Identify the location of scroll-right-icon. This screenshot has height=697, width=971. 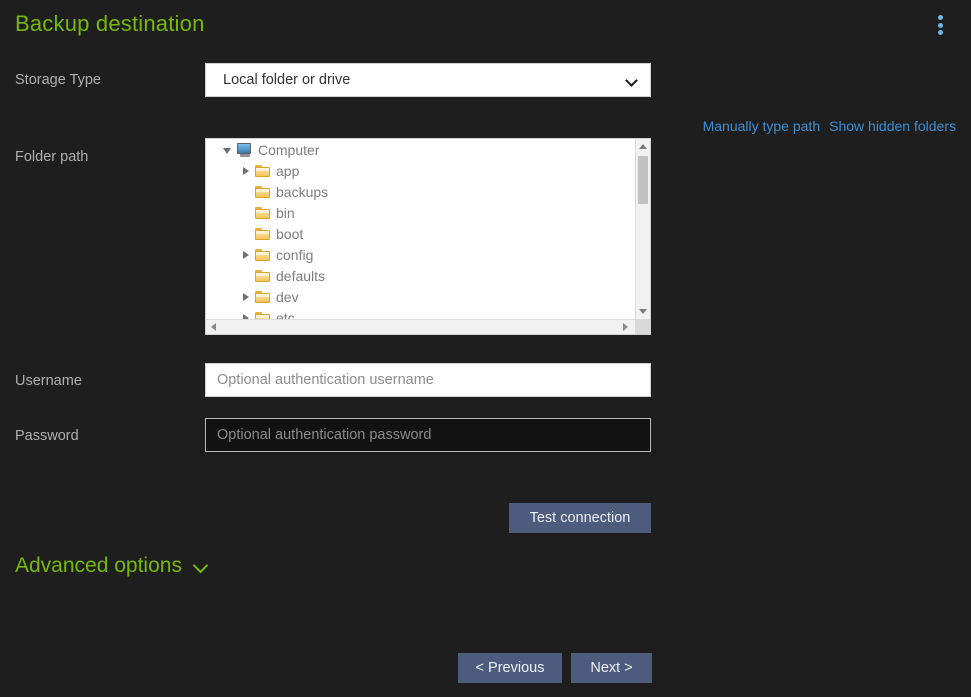
(625, 327).